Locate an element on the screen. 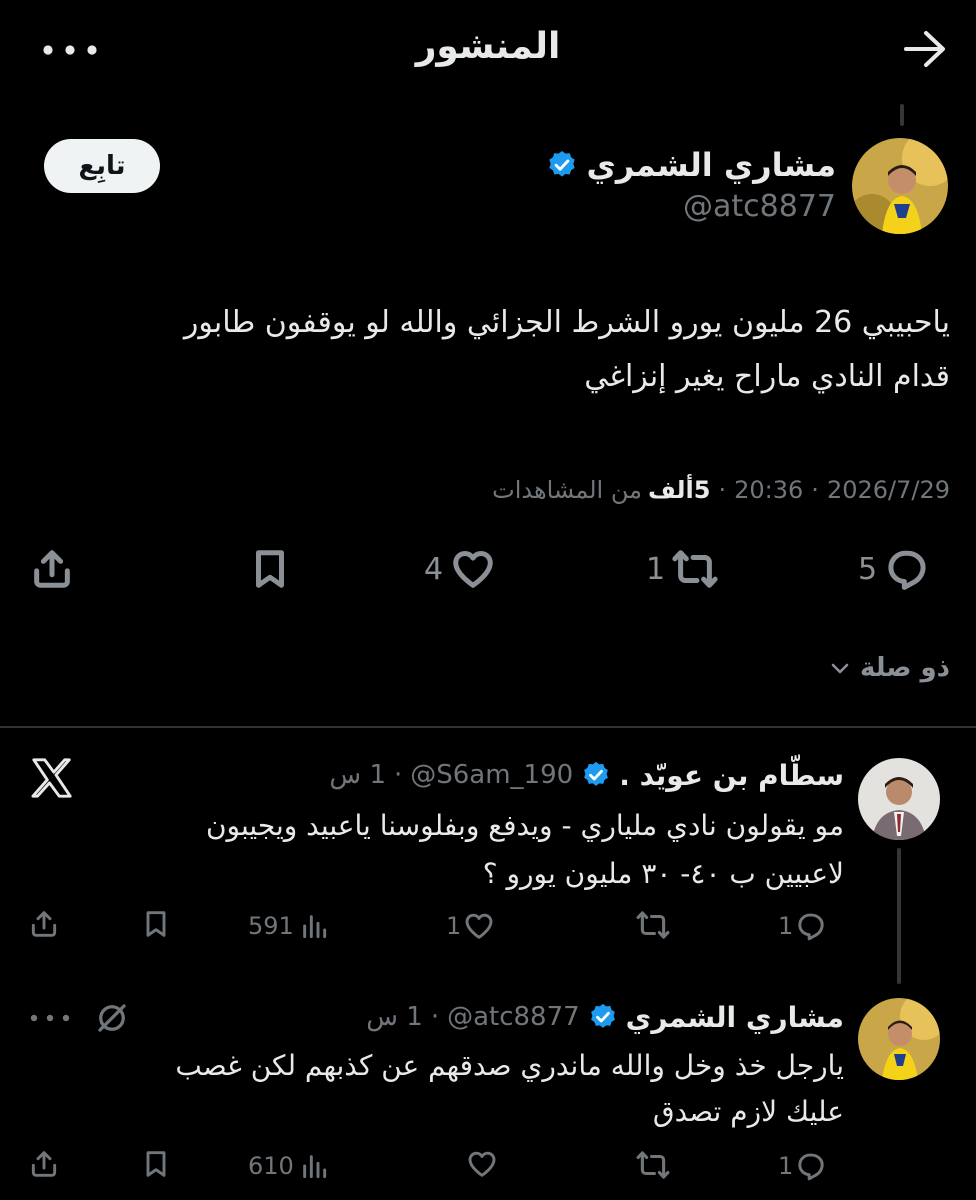  views-meta: 5ألف من المشاهدات is located at coordinates (601, 490).